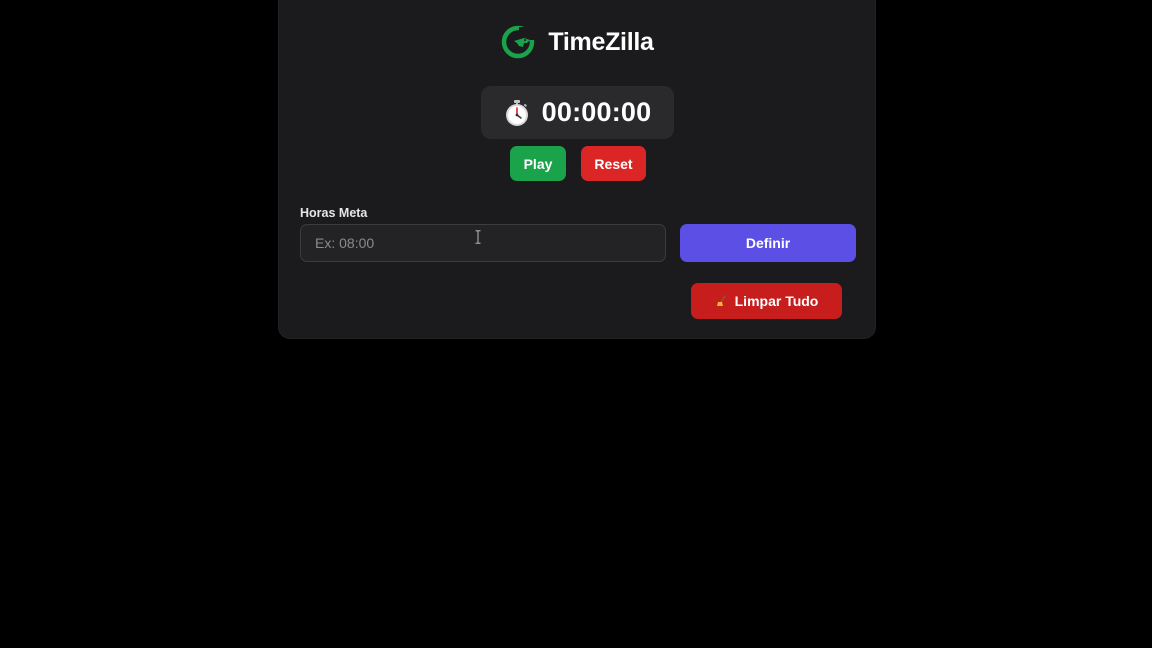 Image resolution: width=1152 pixels, height=648 pixels. What do you see at coordinates (613, 163) in the screenshot?
I see `reset-button: Reset` at bounding box center [613, 163].